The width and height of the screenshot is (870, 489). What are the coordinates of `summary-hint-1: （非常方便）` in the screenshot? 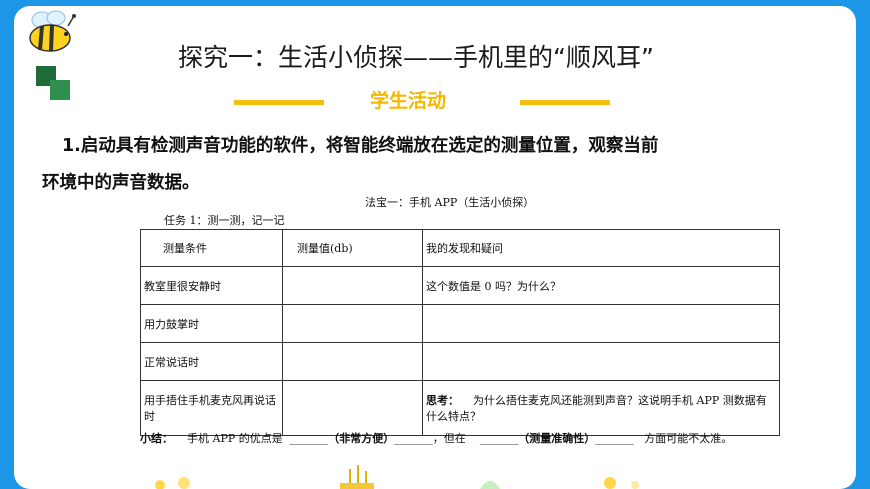 It's located at (361, 438).